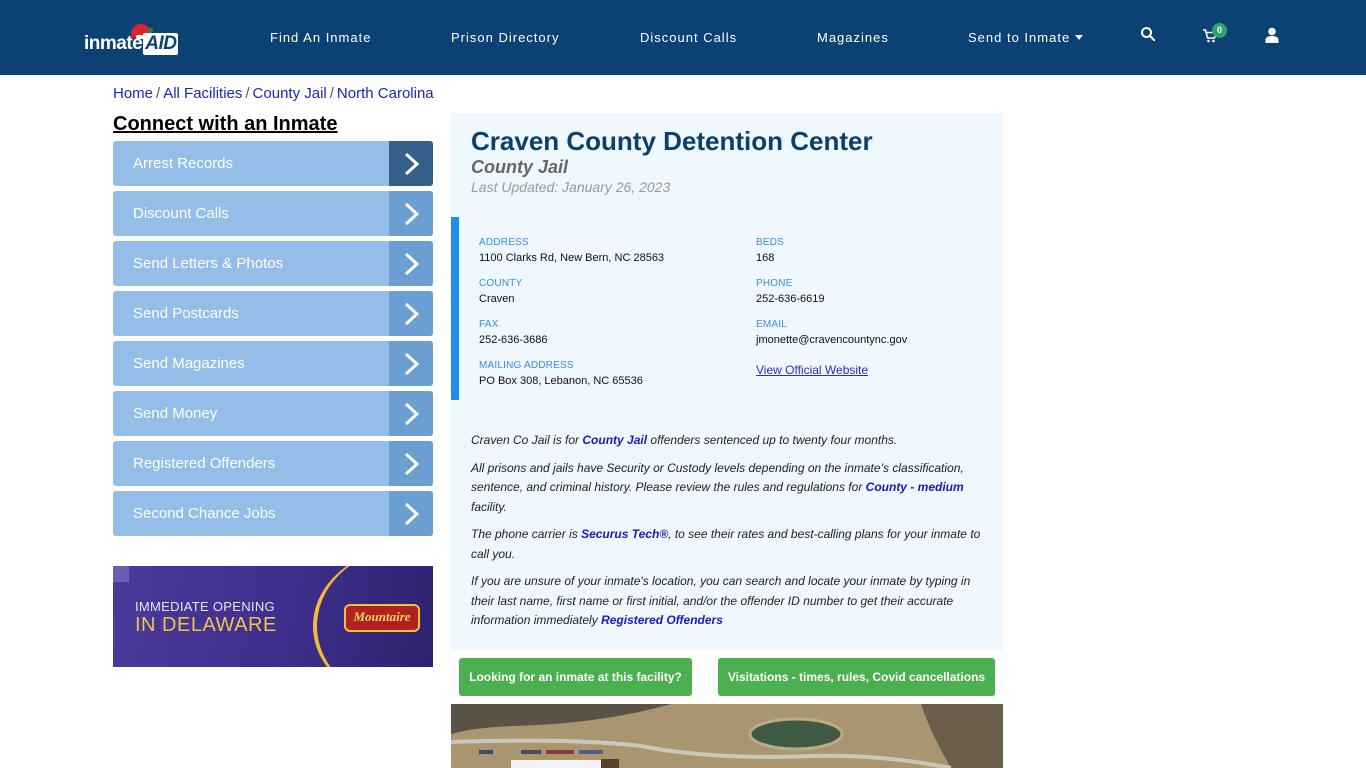  I want to click on field-label: FAX, so click(489, 324).